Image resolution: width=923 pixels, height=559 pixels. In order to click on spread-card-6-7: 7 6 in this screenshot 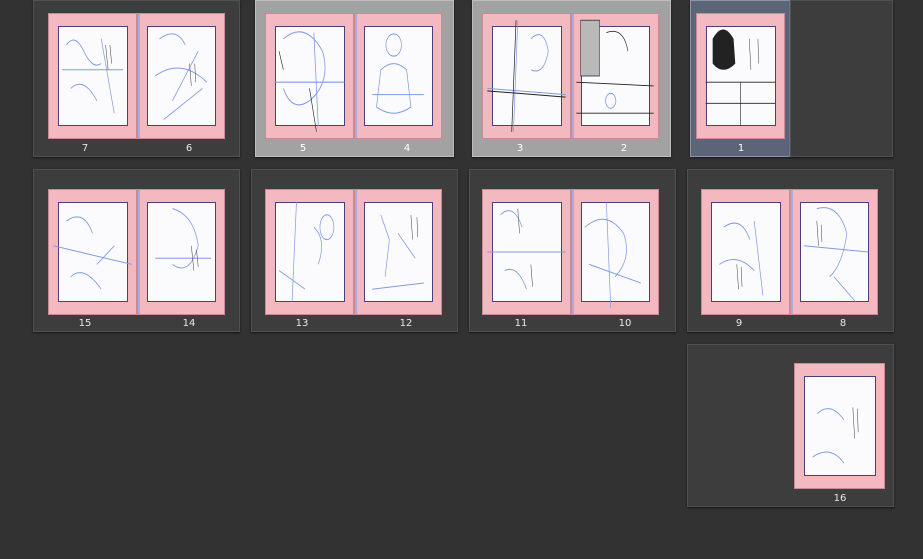, I will do `click(136, 78)`.